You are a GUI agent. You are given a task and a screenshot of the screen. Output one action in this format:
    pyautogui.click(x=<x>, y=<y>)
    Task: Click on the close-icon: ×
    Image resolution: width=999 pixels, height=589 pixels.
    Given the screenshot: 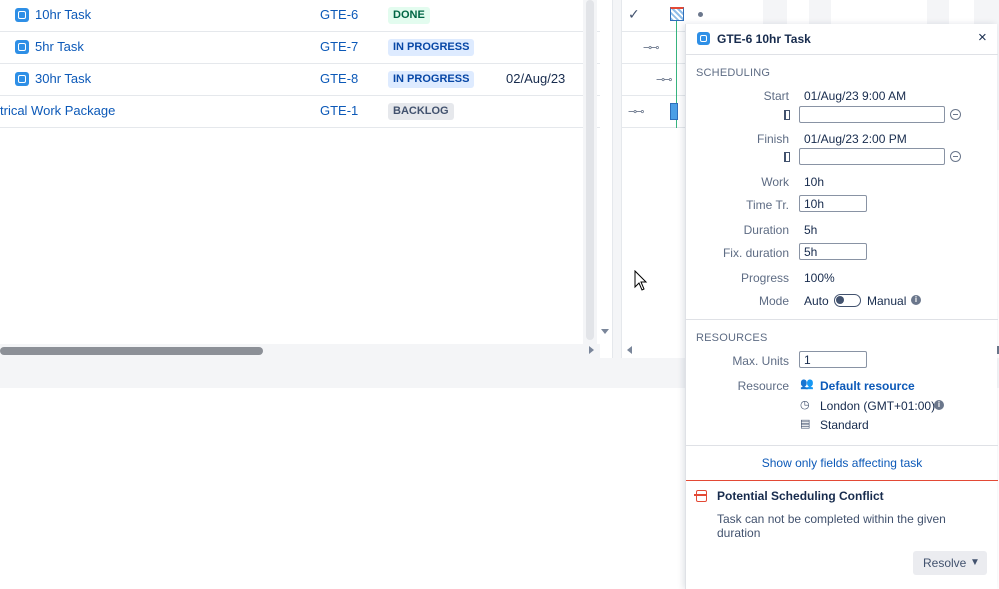 What is the action you would take?
    pyautogui.click(x=982, y=37)
    